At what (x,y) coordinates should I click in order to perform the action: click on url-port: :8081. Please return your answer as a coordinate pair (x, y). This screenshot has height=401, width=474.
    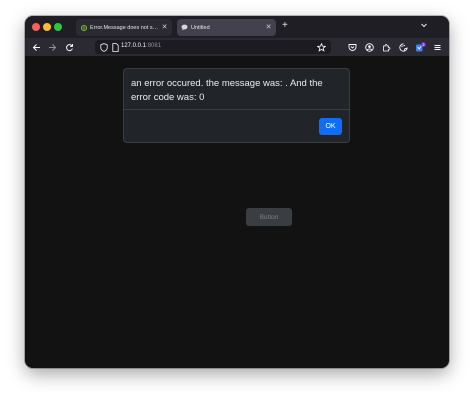
    Looking at the image, I should click on (154, 46).